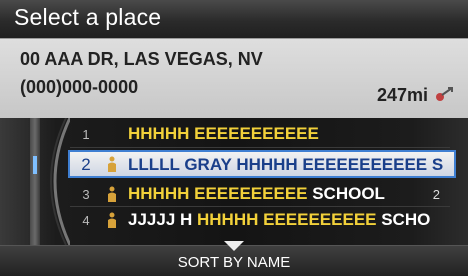 The image size is (468, 276). I want to click on down-arrow-icon, so click(234, 246).